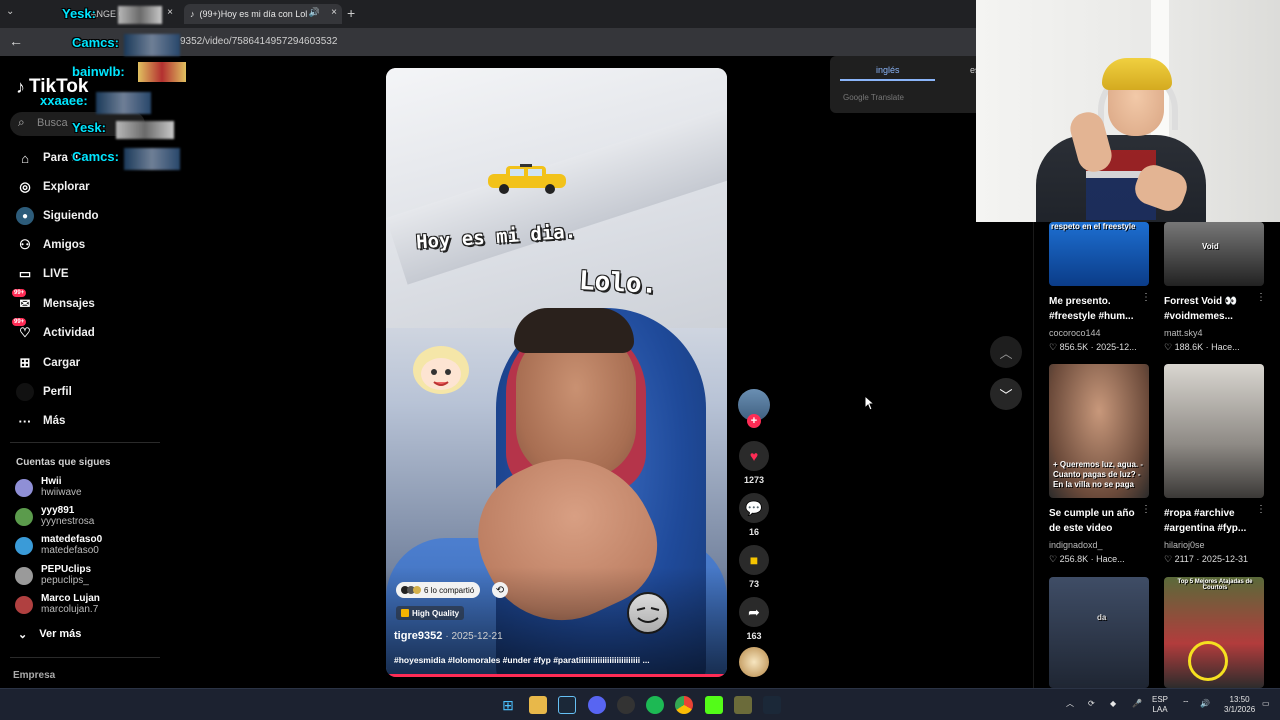 This screenshot has width=1280, height=720. I want to click on back-arrow-icon: ←, so click(16, 41).